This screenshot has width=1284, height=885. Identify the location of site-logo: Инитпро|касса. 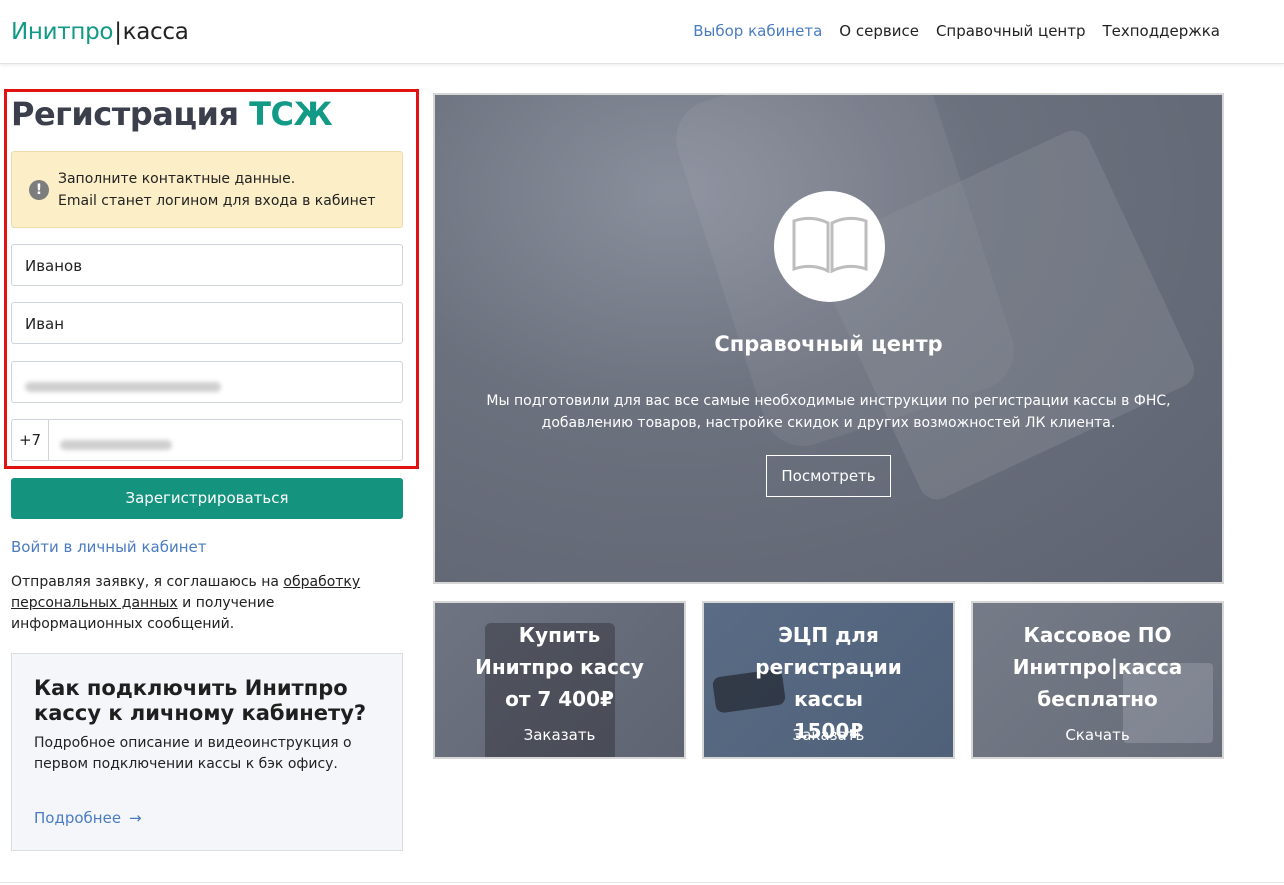
(100, 32).